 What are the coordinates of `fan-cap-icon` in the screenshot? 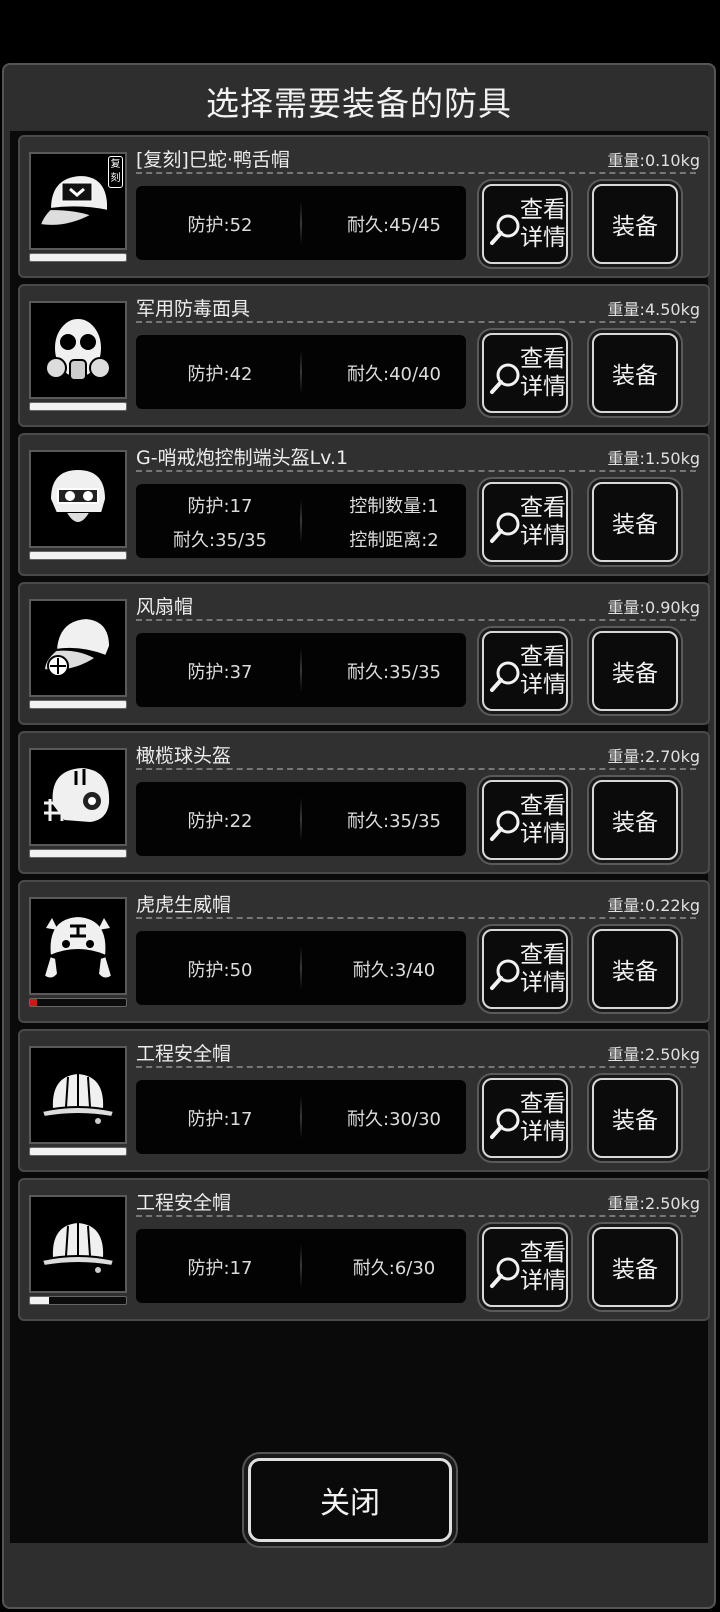 It's located at (78, 648).